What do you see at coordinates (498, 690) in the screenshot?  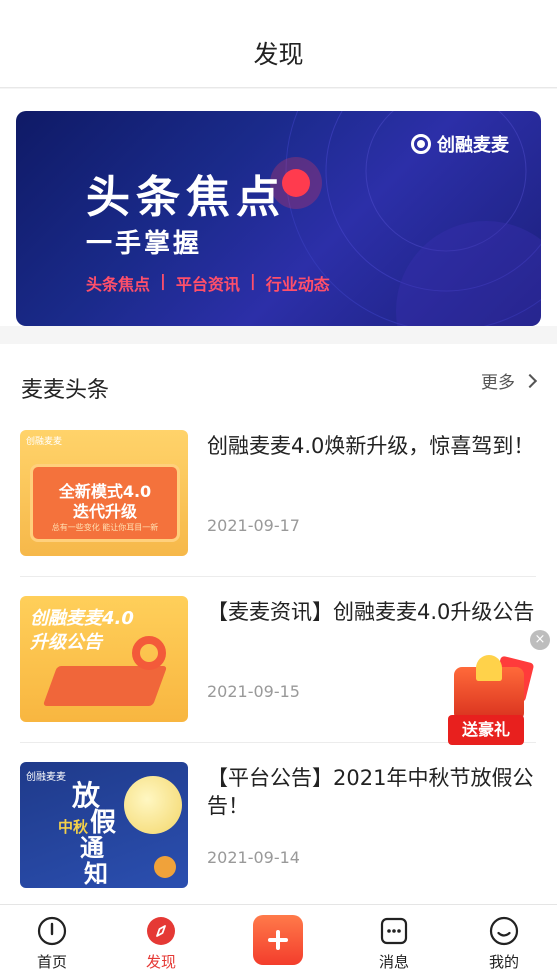 I see `gift-float-button: × 送豪礼` at bounding box center [498, 690].